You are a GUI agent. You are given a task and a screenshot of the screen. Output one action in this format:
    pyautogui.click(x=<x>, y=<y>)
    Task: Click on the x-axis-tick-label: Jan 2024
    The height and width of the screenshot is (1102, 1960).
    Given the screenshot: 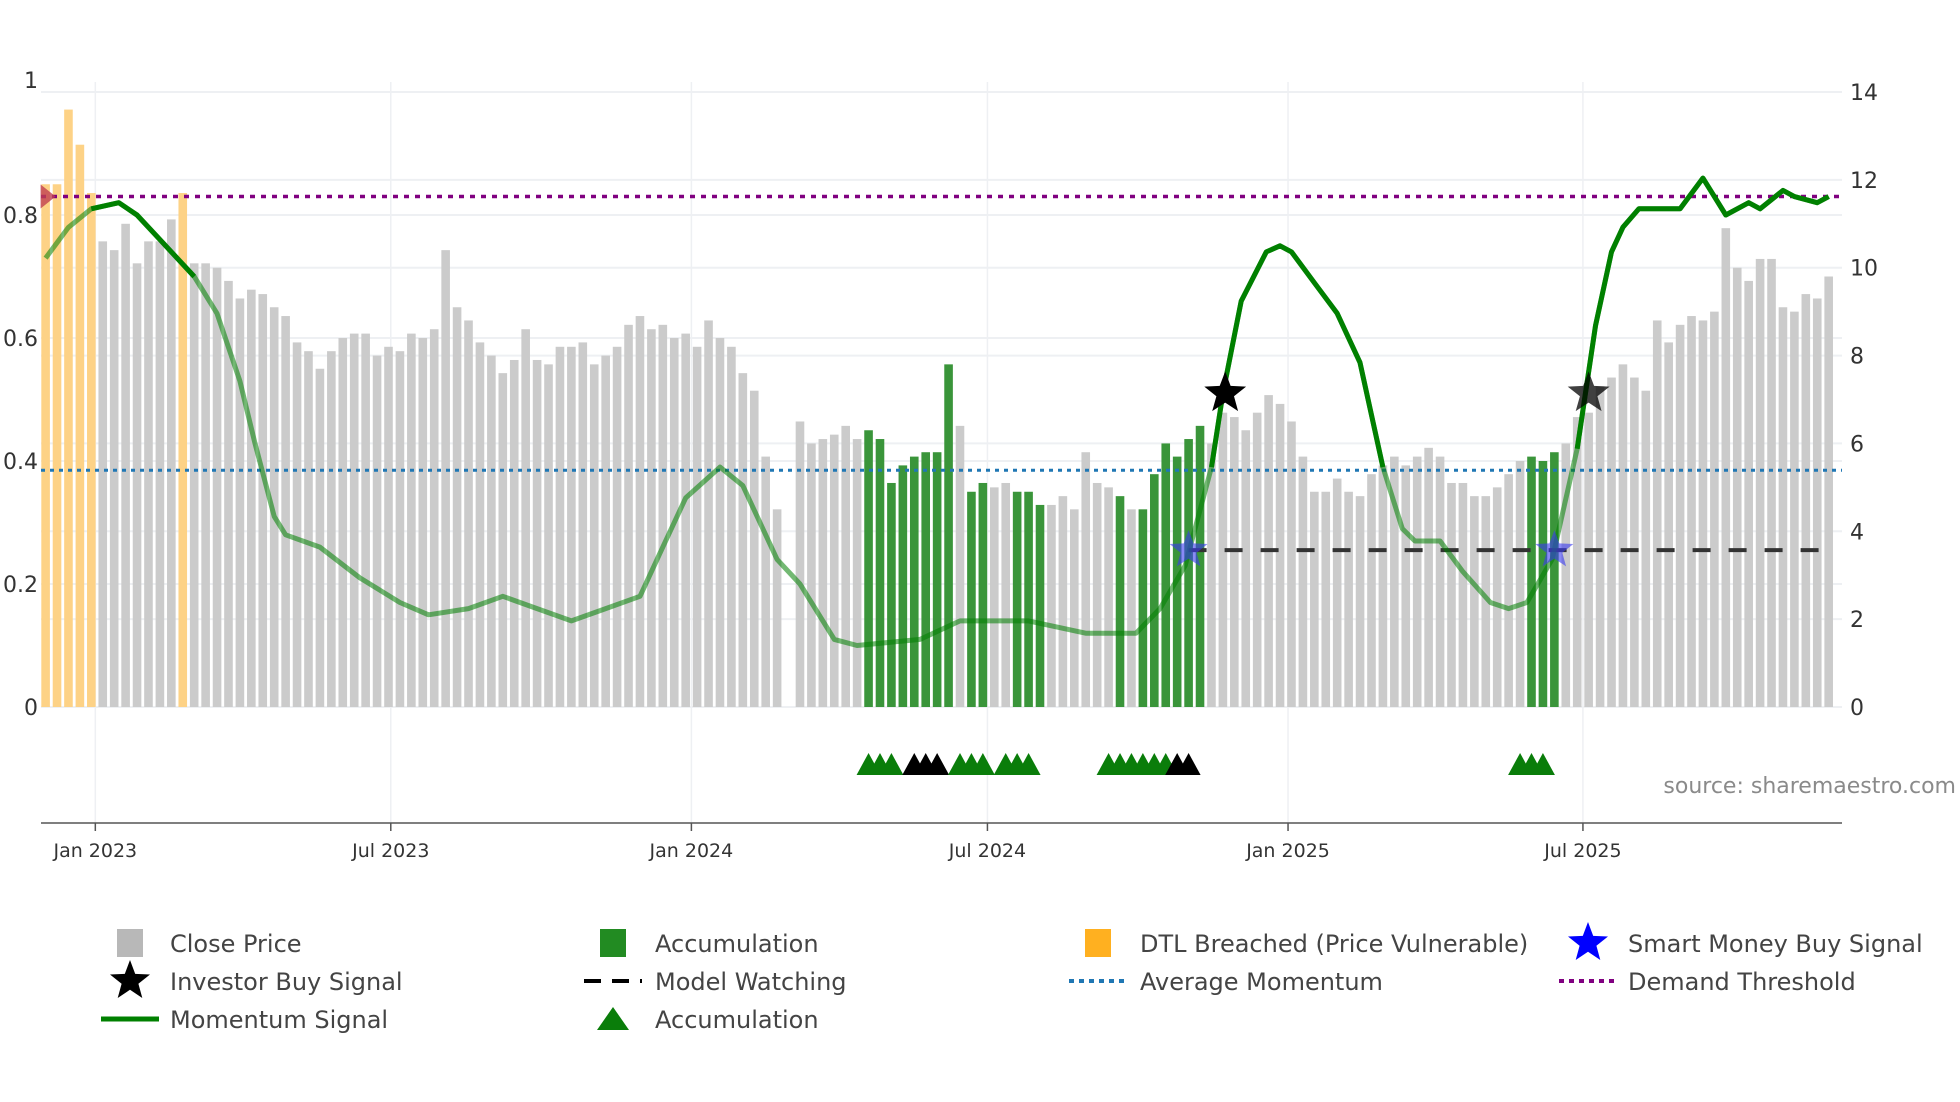 What is the action you would take?
    pyautogui.click(x=691, y=851)
    